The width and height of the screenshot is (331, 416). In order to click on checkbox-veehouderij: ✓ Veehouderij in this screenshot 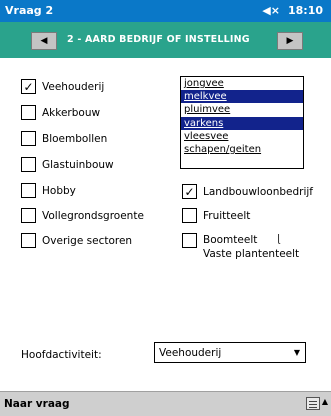, I will do `click(62, 86)`.